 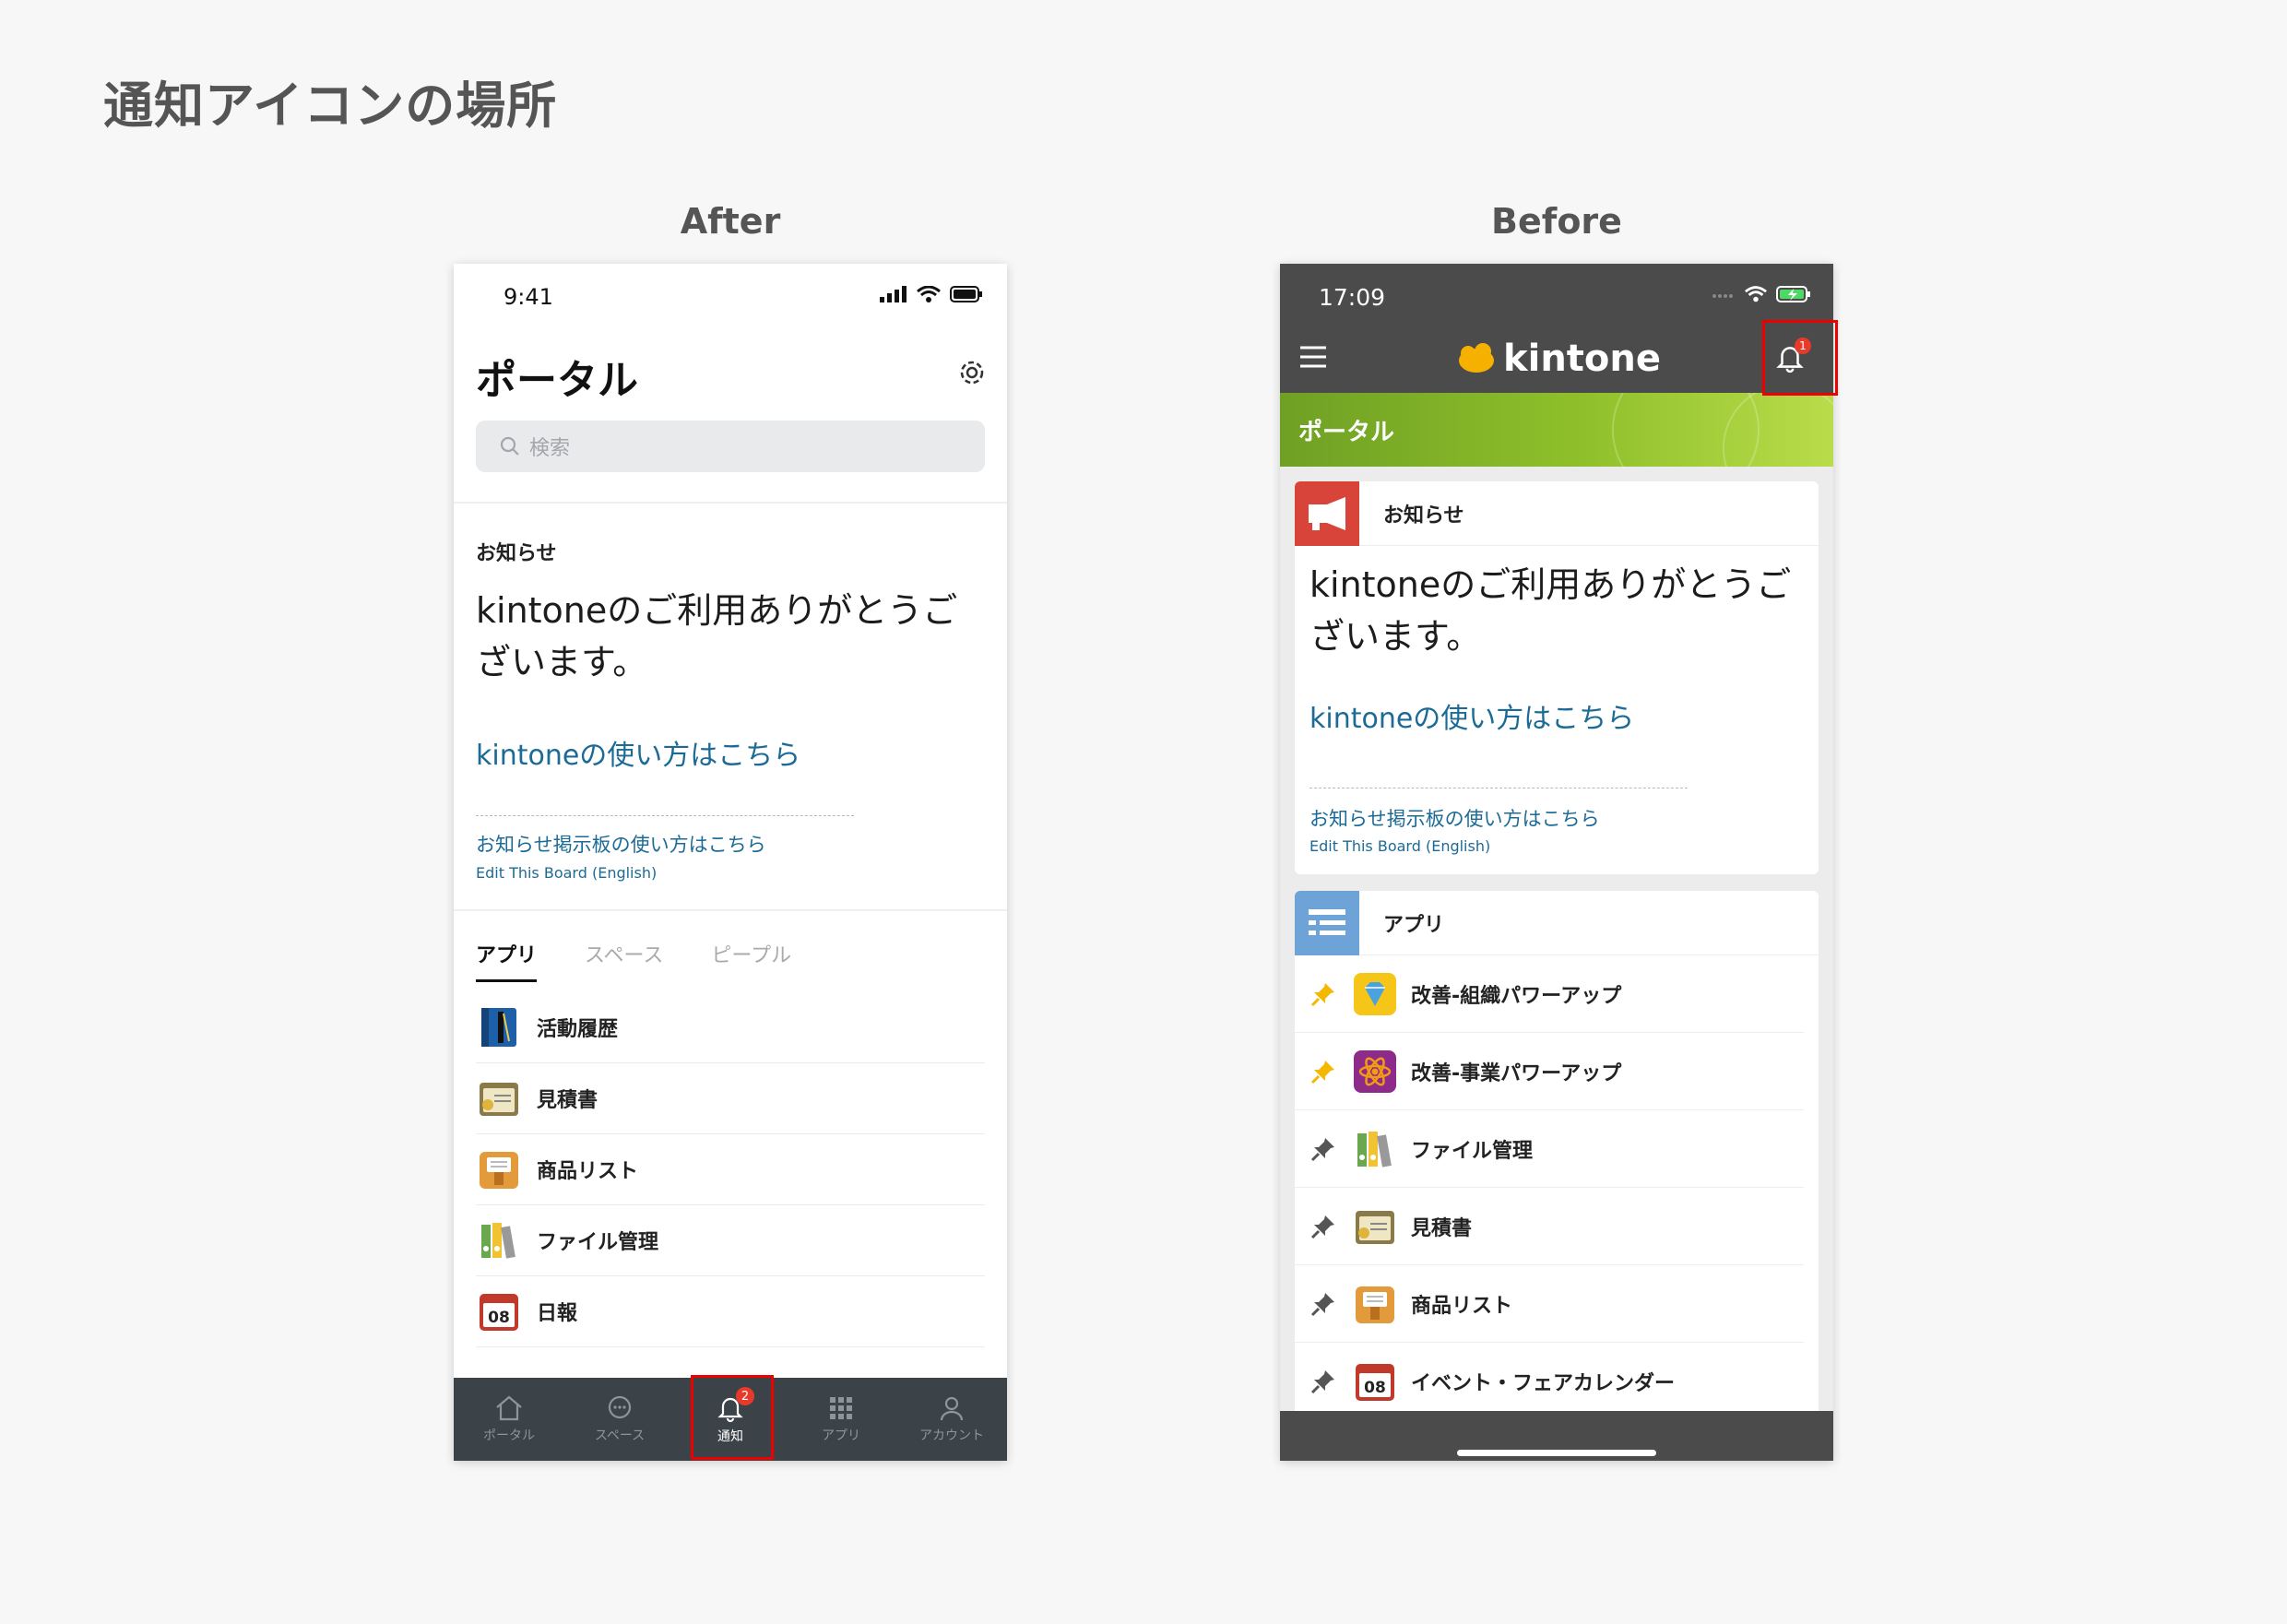 I want to click on list-item: 08 イベント・フェアカレンダー, so click(x=1549, y=1381).